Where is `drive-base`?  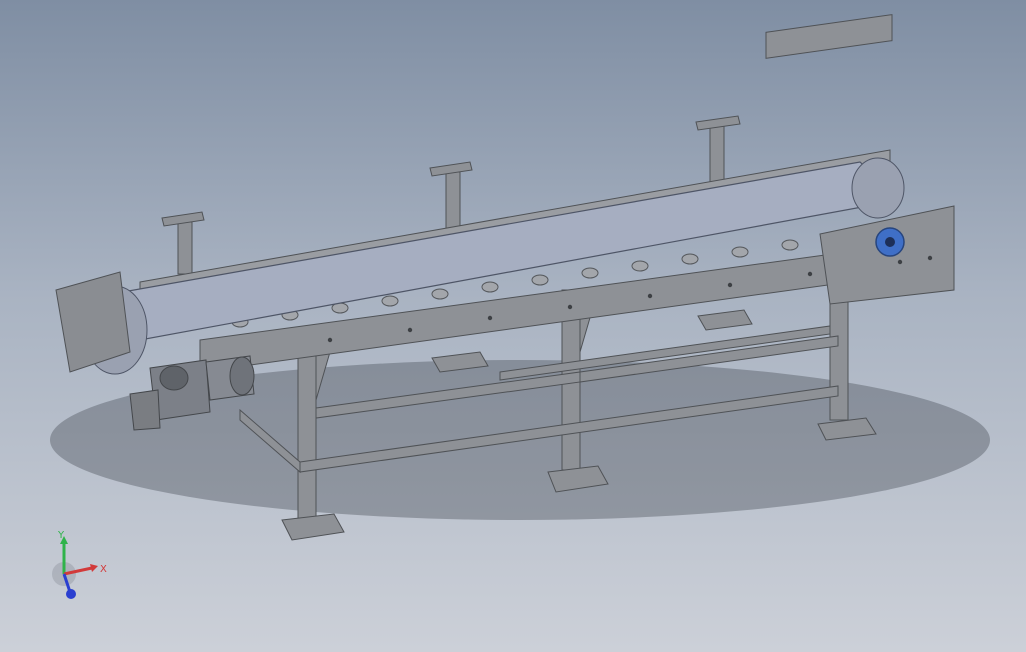 drive-base is located at coordinates (145, 410).